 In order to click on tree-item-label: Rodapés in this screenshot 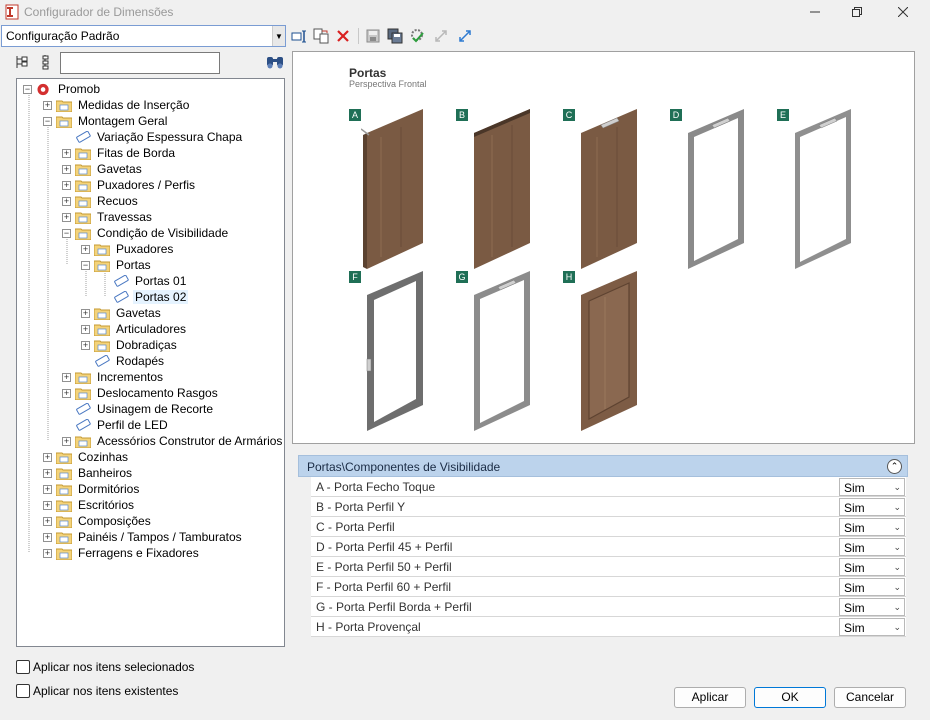, I will do `click(140, 361)`.